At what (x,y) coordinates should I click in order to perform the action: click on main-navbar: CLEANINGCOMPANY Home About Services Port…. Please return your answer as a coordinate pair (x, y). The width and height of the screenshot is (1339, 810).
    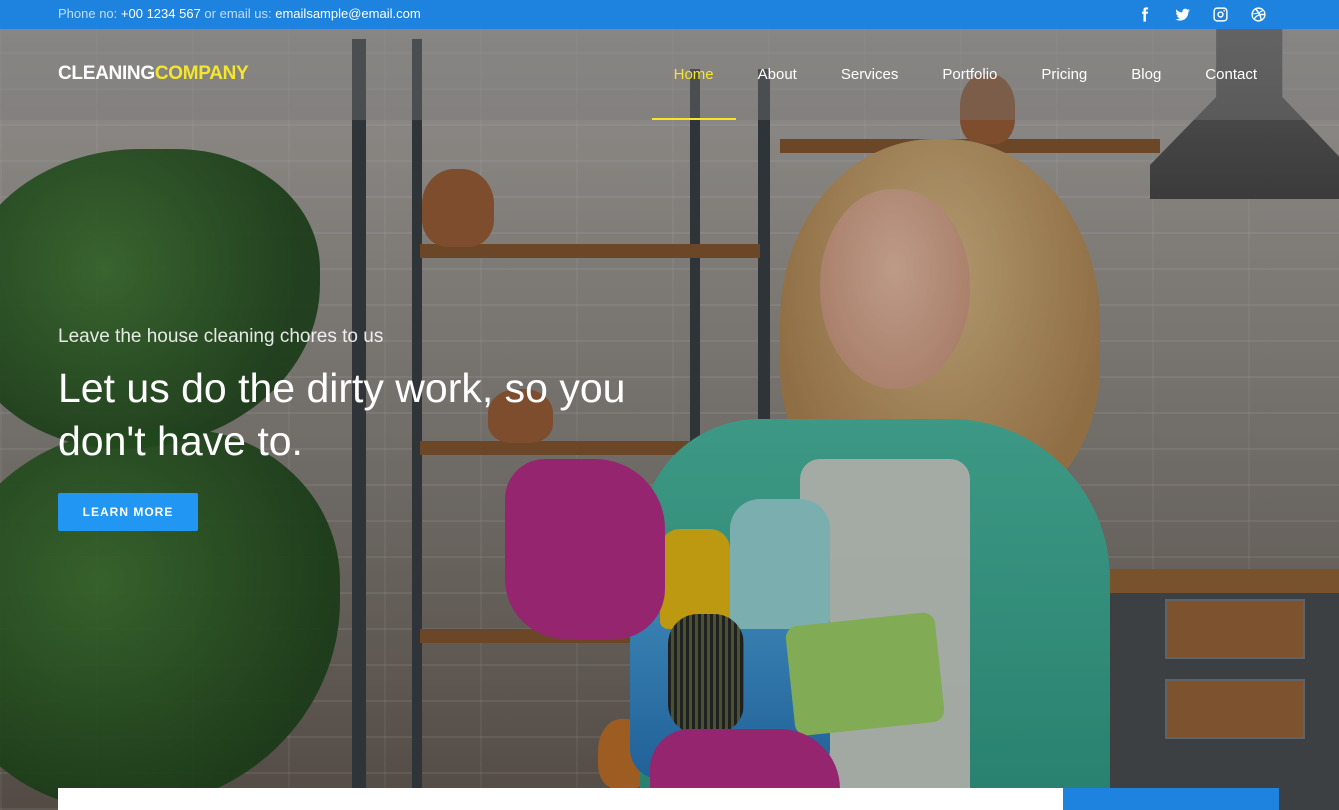
    Looking at the image, I should click on (669, 74).